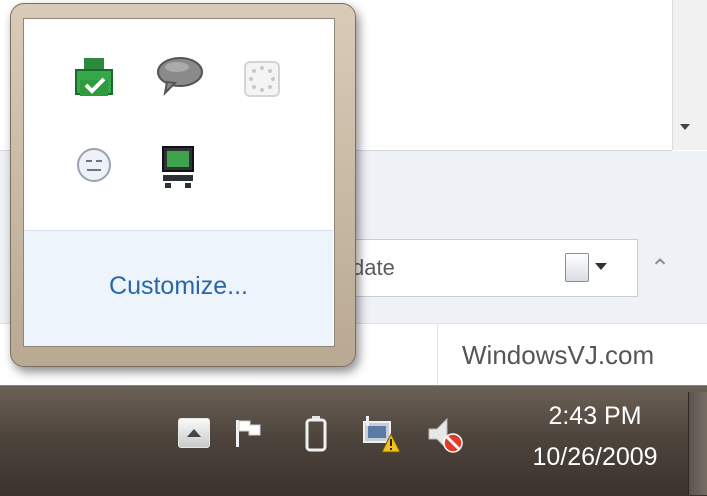 This screenshot has width=707, height=496. What do you see at coordinates (437, 354) in the screenshot?
I see `divider` at bounding box center [437, 354].